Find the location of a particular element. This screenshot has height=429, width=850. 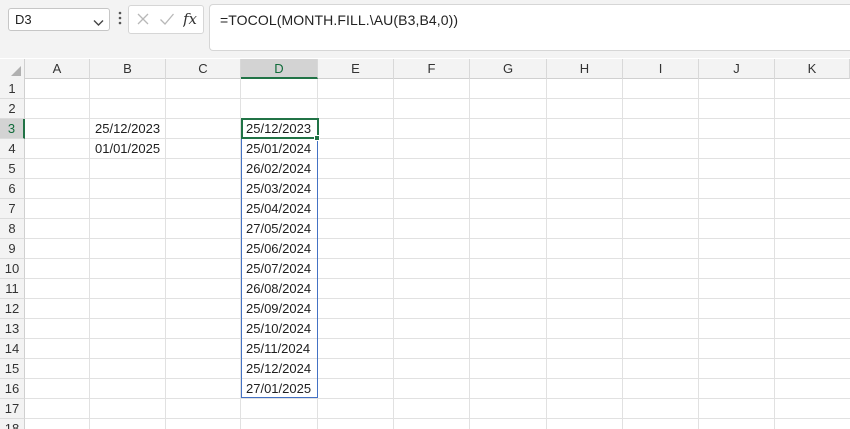

column-header-c: C is located at coordinates (203, 69).